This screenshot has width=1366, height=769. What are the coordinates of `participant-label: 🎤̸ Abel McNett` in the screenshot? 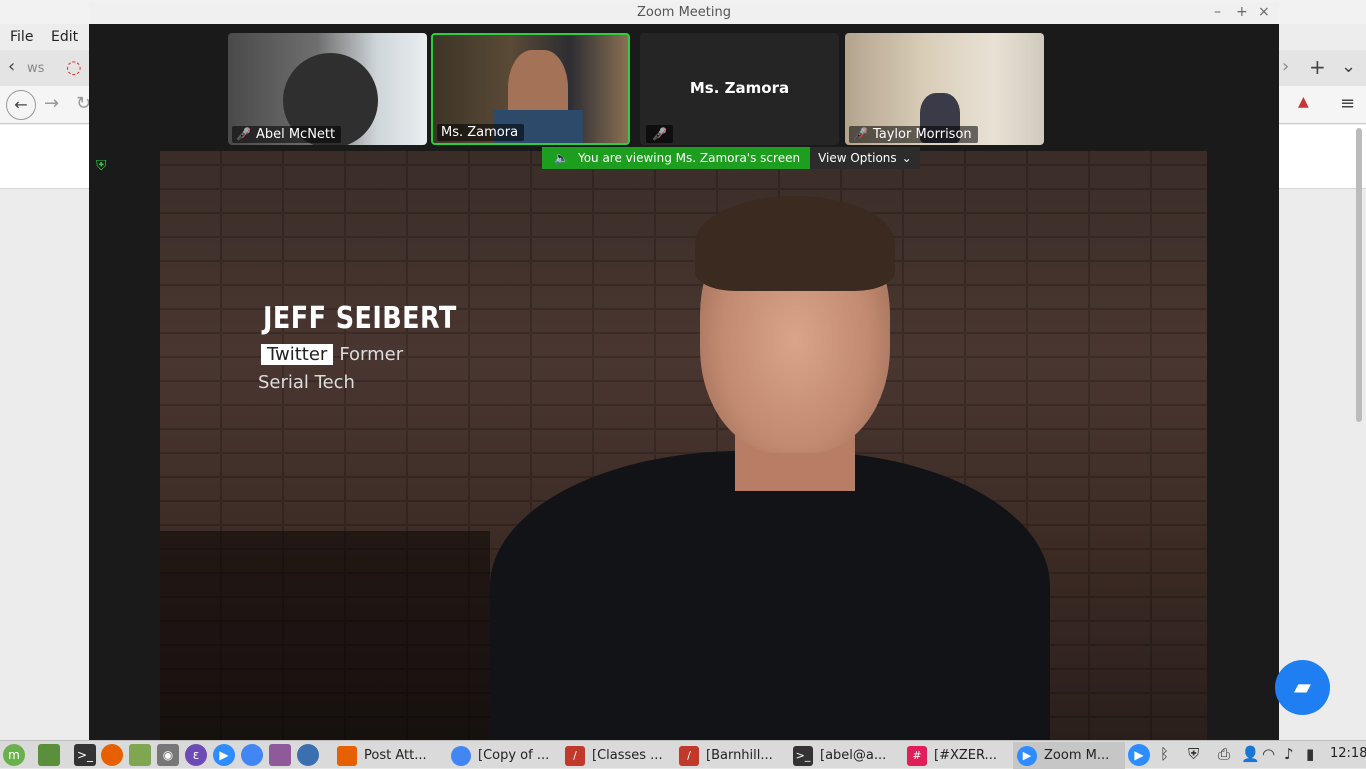 It's located at (287, 134).